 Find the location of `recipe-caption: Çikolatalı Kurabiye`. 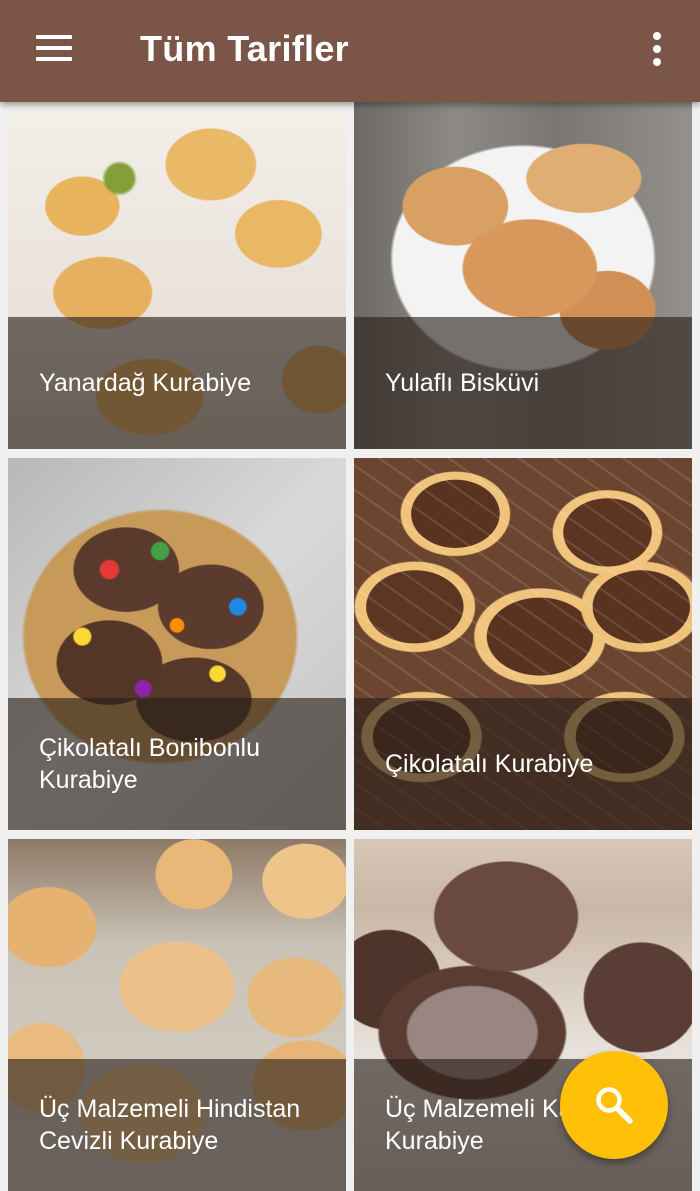

recipe-caption: Çikolatalı Kurabiye is located at coordinates (523, 764).